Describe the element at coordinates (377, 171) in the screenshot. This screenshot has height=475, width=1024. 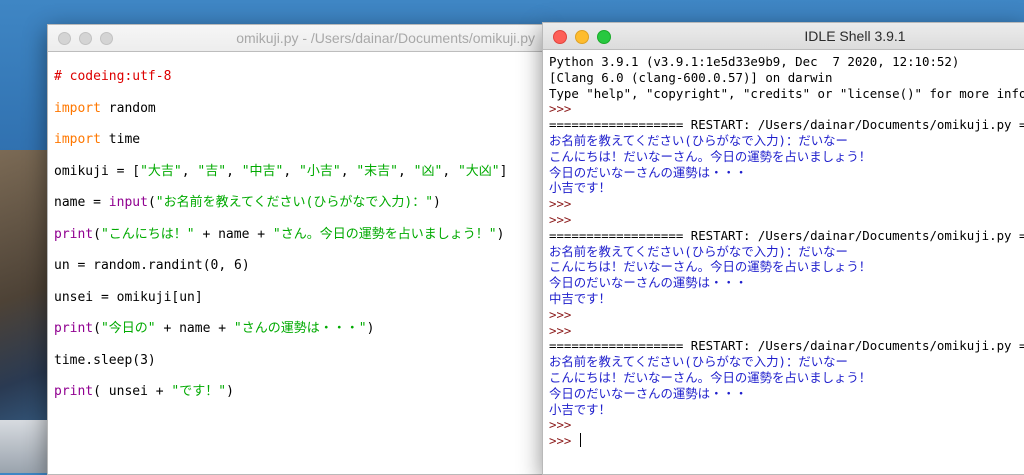
I see `code-token: "末吉"` at that location.